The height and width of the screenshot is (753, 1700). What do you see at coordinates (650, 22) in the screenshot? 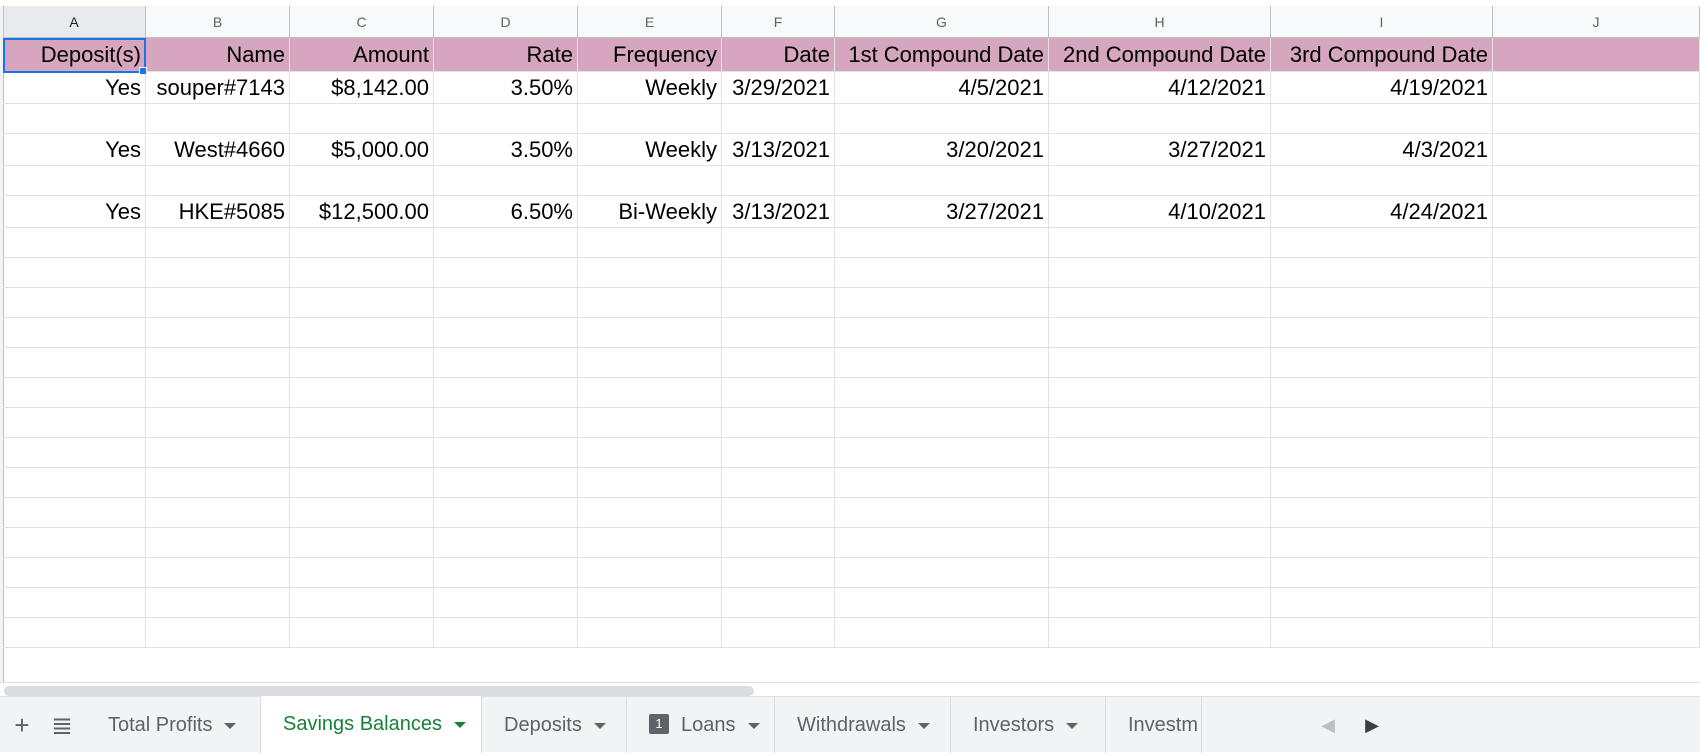
I see `column-header-e: E` at bounding box center [650, 22].